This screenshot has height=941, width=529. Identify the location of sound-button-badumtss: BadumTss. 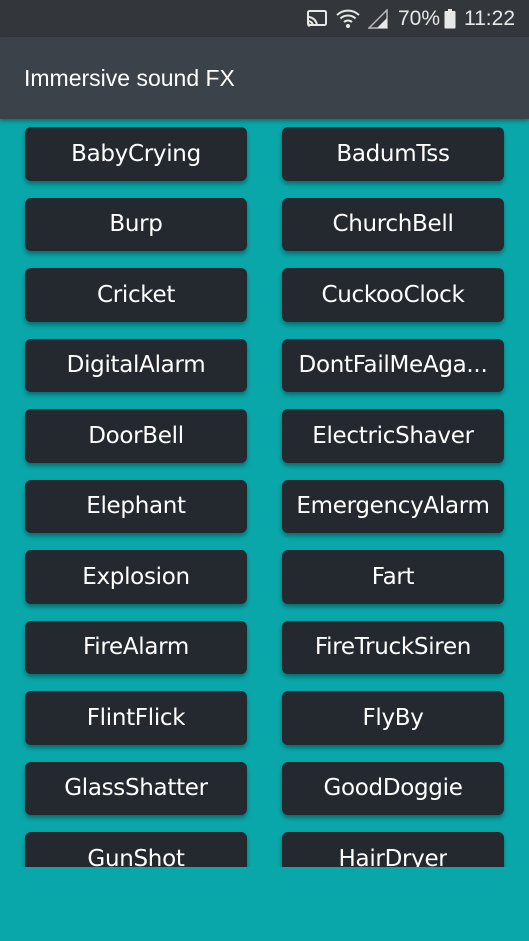
(393, 154).